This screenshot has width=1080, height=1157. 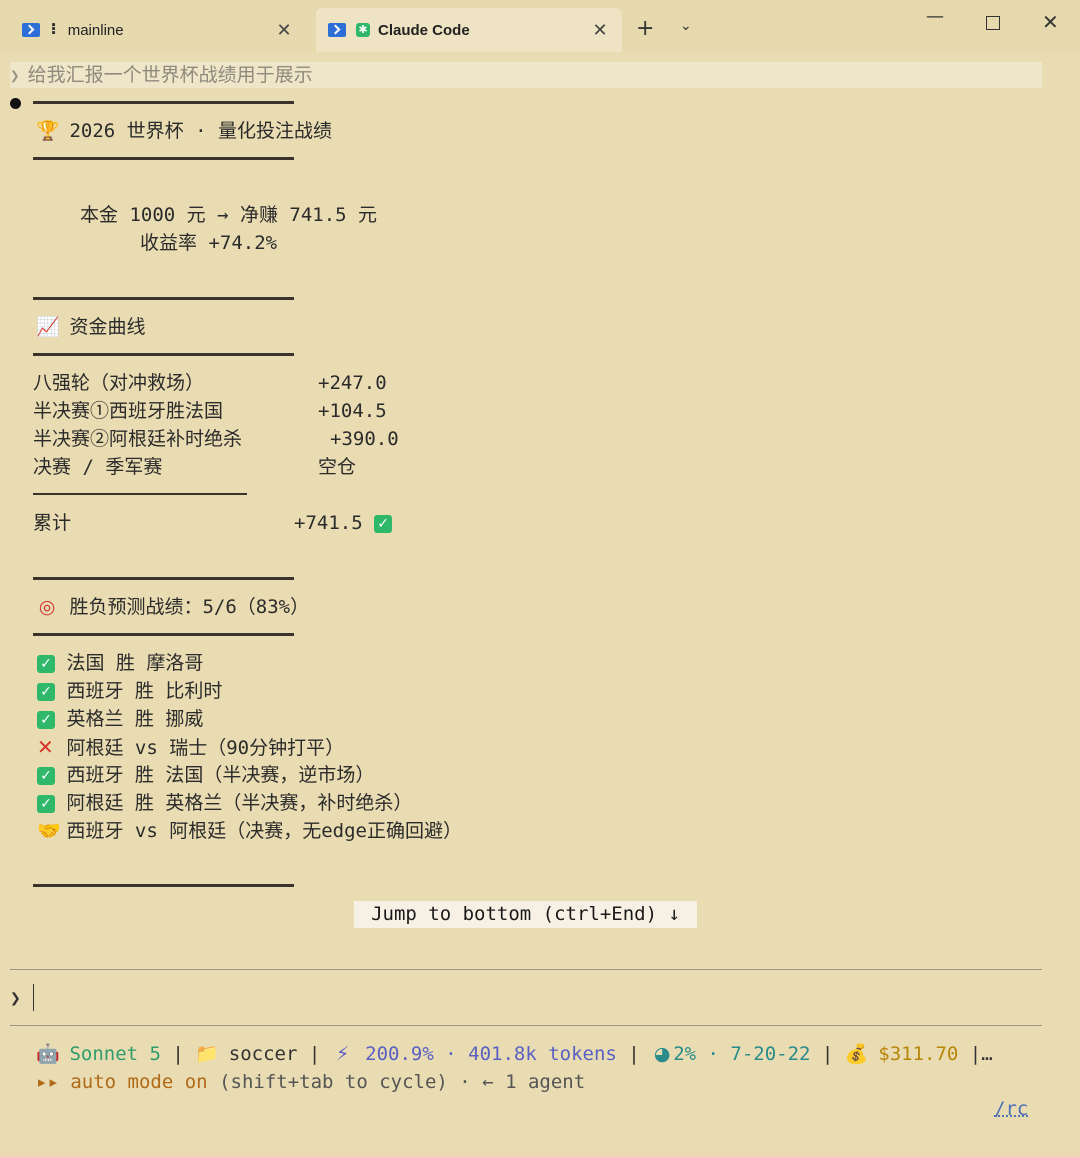 What do you see at coordinates (856, 1054) in the screenshot?
I see `money-bag-icon: 💰` at bounding box center [856, 1054].